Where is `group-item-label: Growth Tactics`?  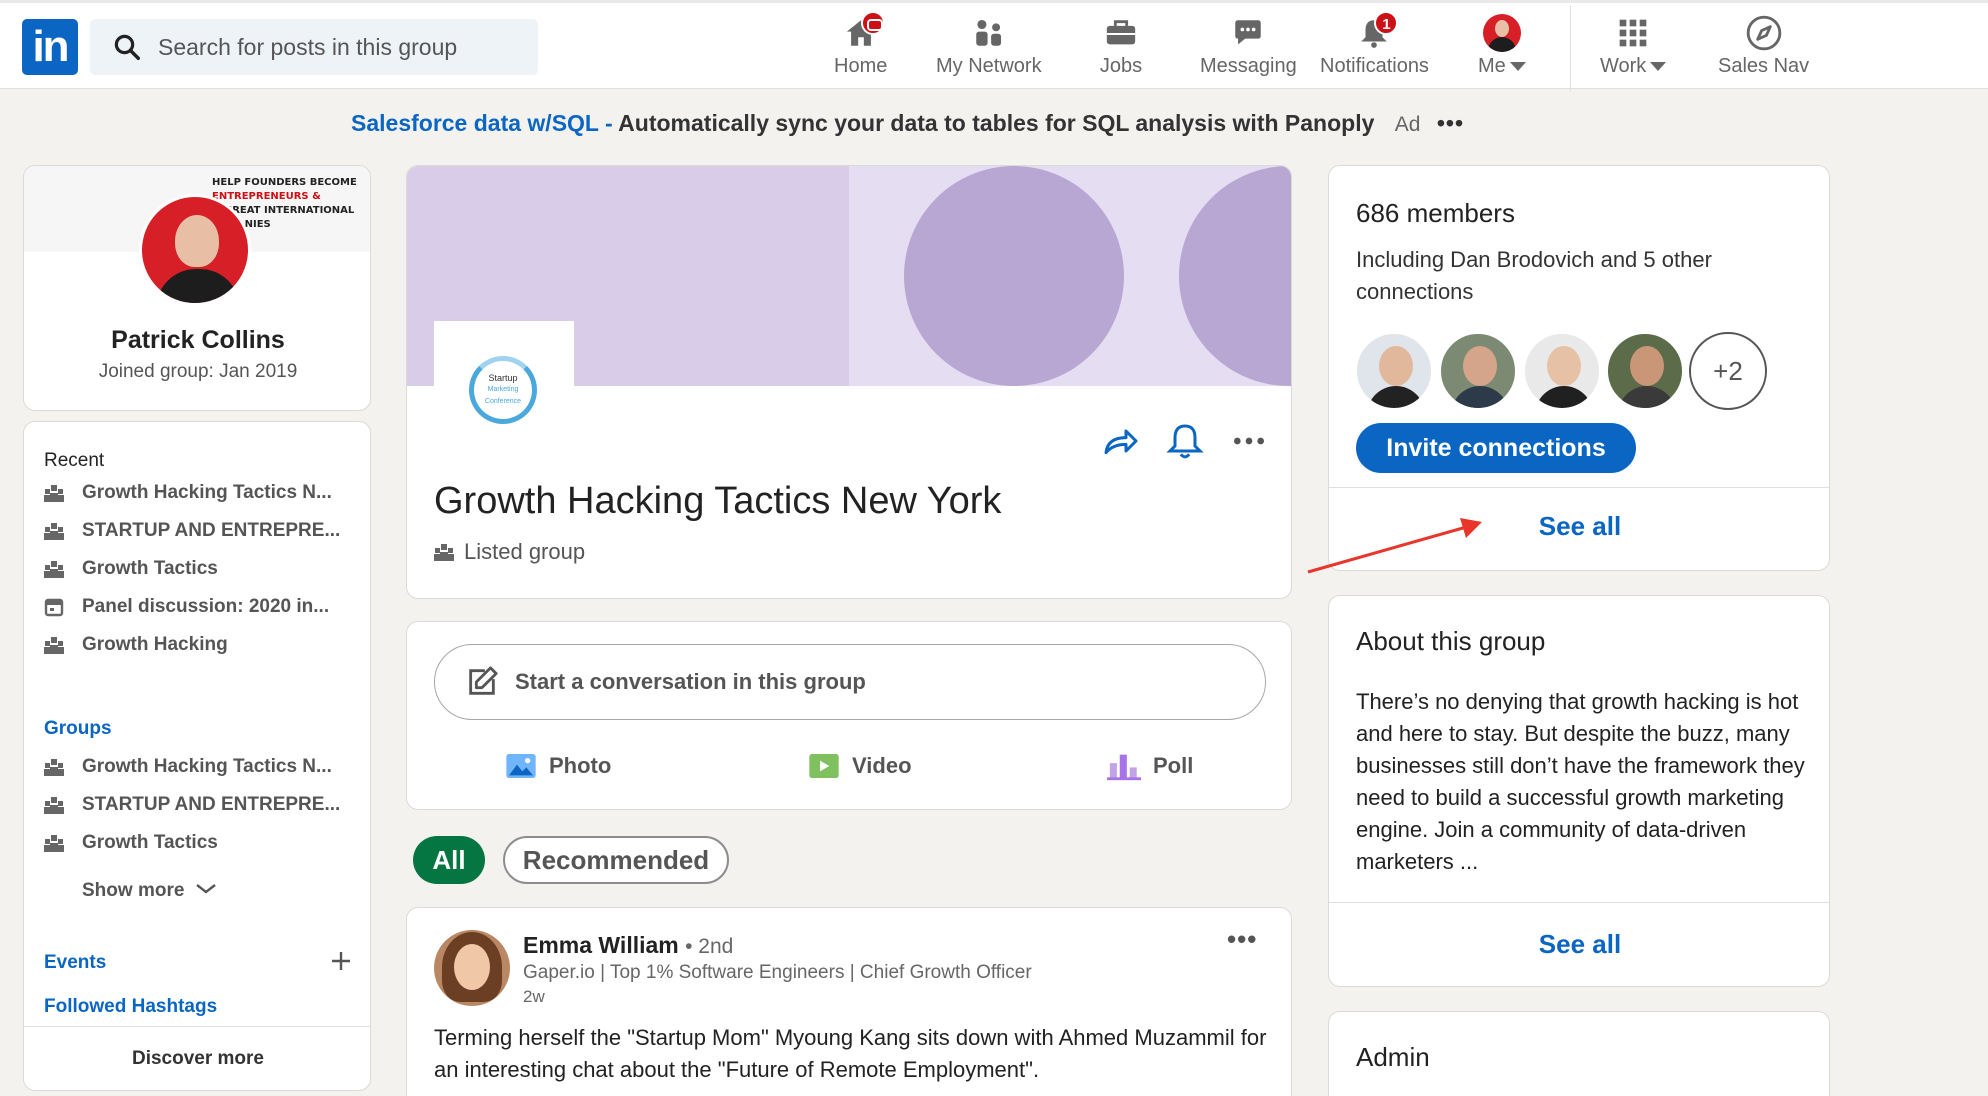
group-item-label: Growth Tactics is located at coordinates (150, 842).